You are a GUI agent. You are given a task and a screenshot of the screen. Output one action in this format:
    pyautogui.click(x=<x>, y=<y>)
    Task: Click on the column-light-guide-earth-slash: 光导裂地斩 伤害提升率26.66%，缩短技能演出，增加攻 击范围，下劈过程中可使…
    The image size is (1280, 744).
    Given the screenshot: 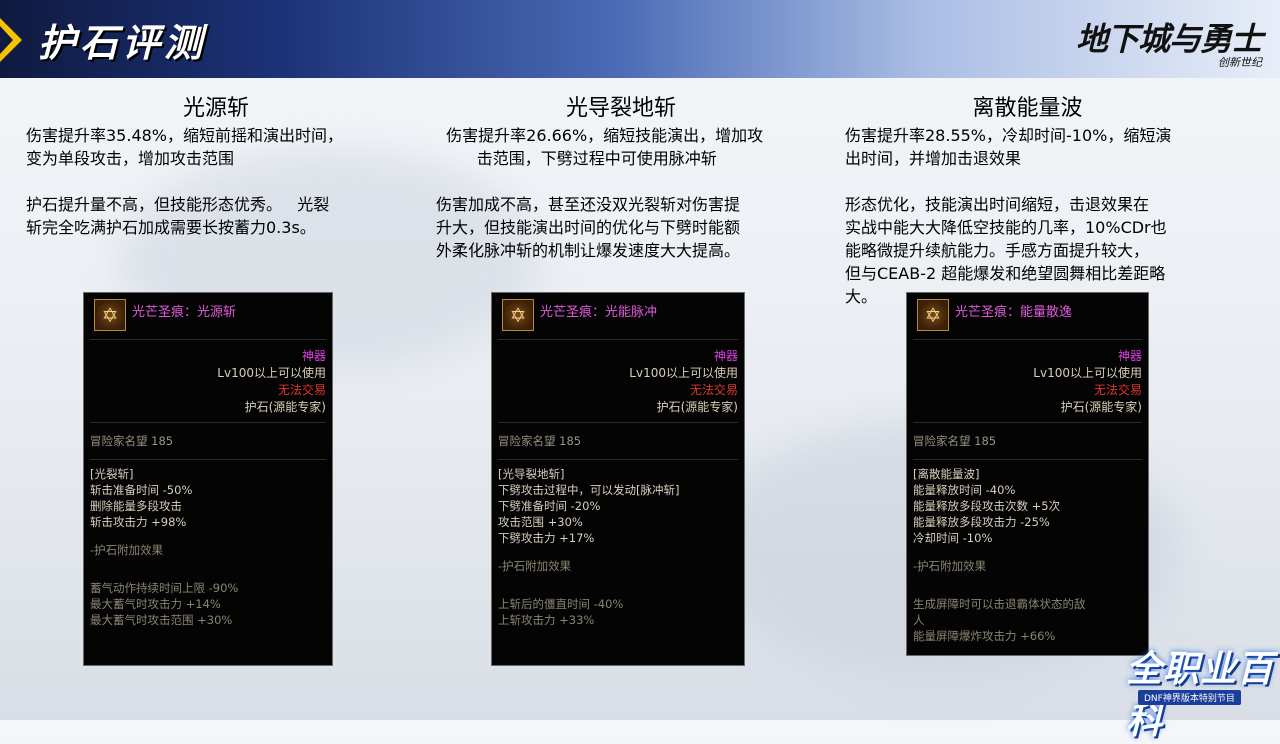 What is the action you would take?
    pyautogui.click(x=621, y=176)
    